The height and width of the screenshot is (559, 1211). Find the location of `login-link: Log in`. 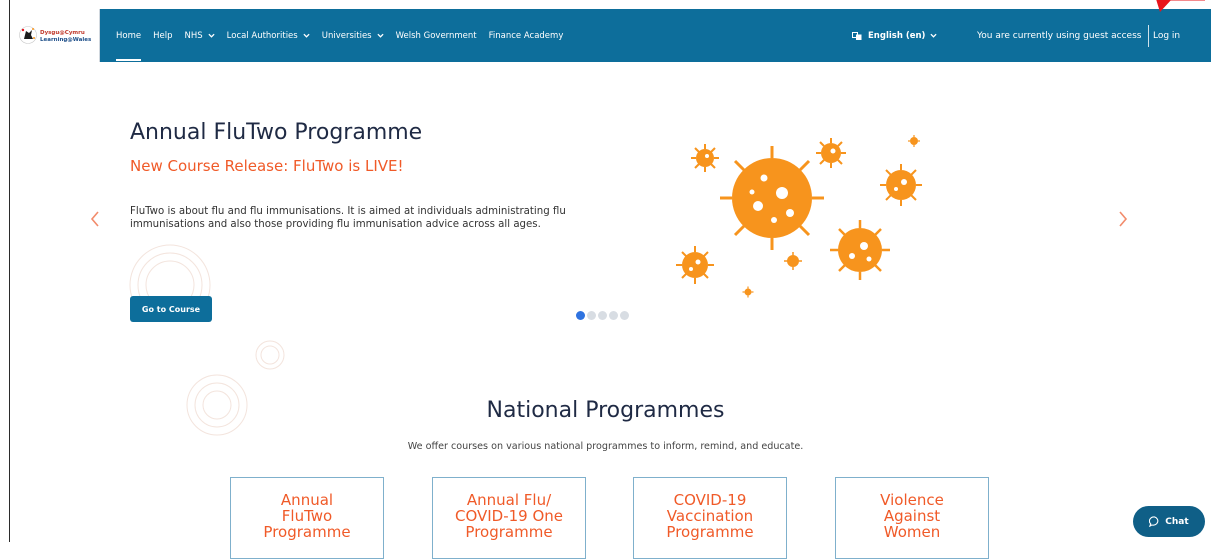

login-link: Log in is located at coordinates (1166, 35).